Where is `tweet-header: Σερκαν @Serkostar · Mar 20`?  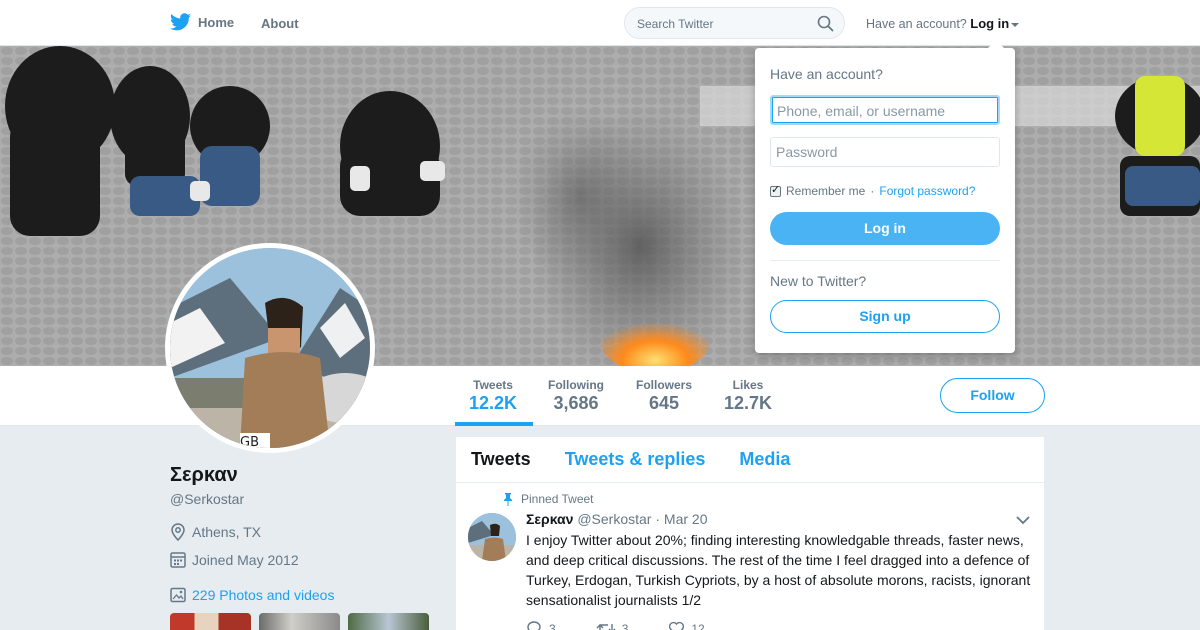 tweet-header: Σερκαν @Serkostar · Mar 20 is located at coordinates (616, 519).